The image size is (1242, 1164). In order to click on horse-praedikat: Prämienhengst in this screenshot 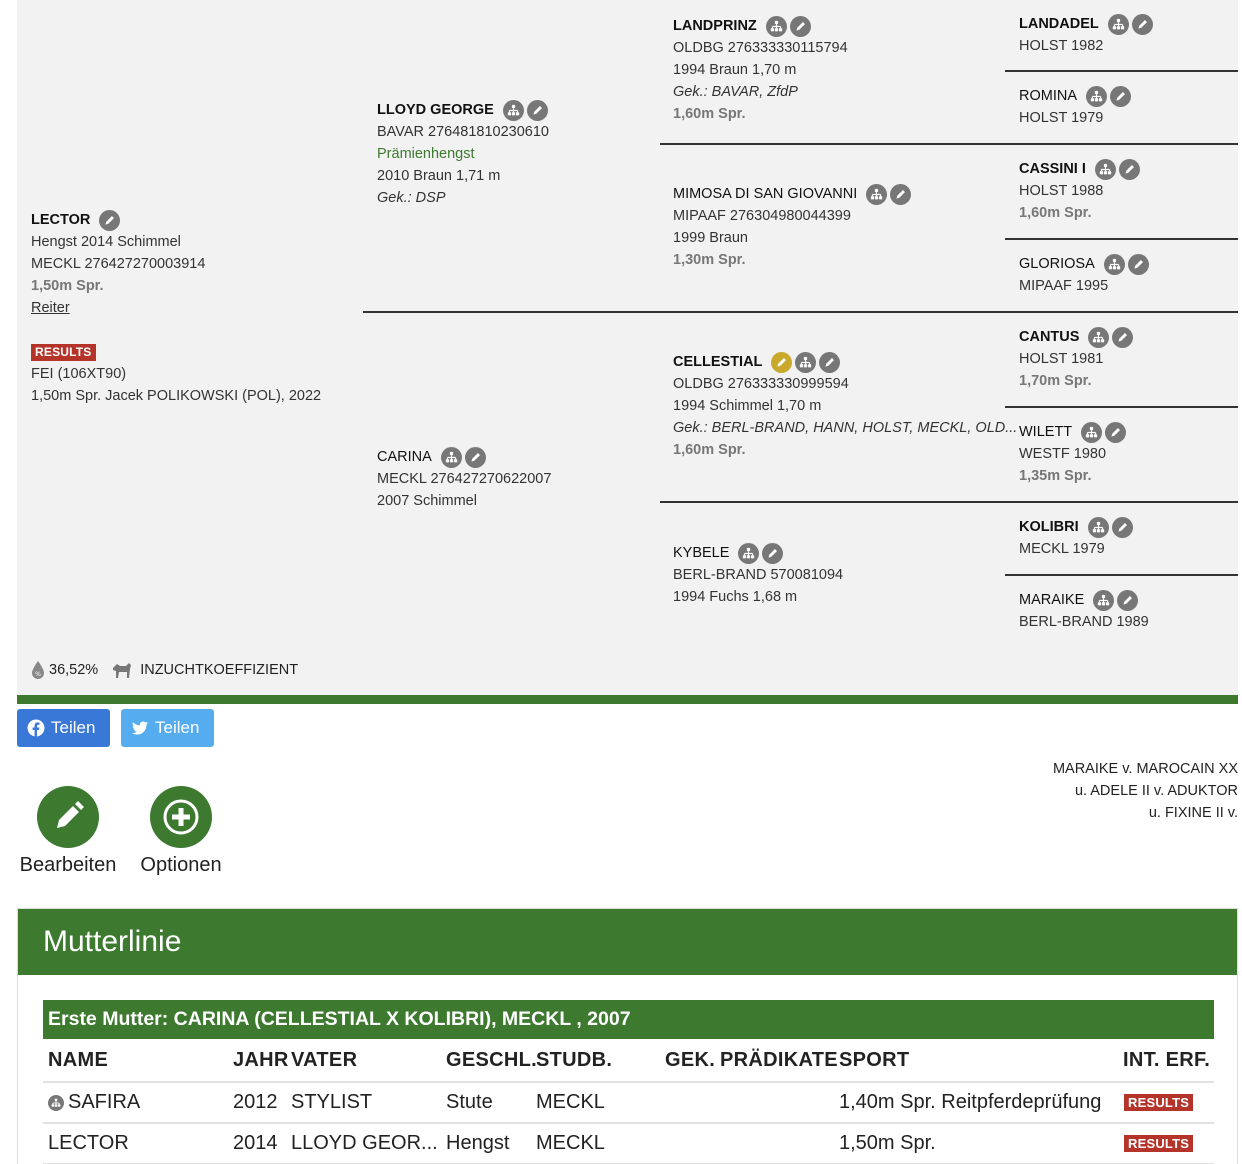, I will do `click(426, 154)`.